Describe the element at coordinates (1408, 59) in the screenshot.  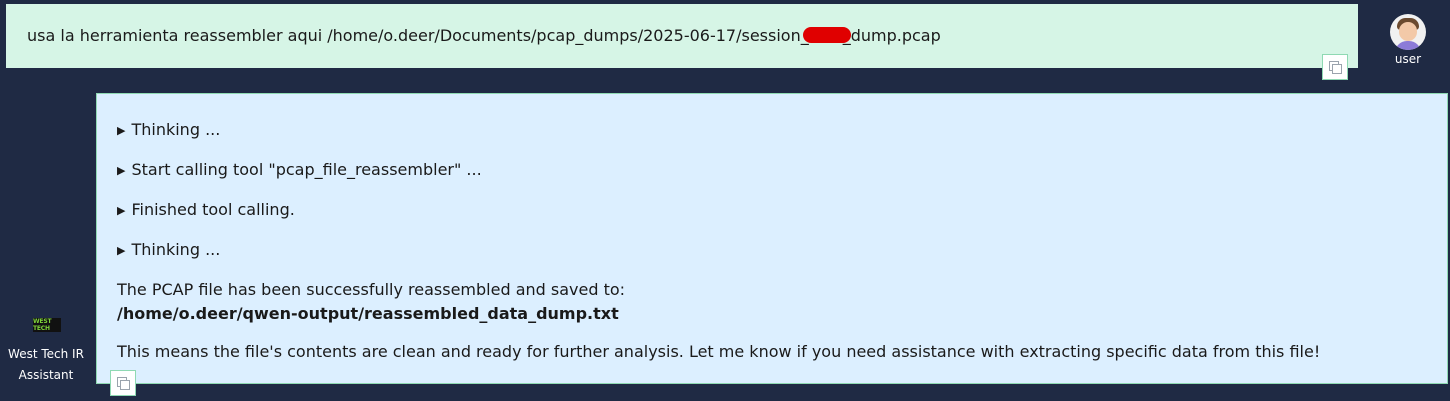
I see `user-label: user` at that location.